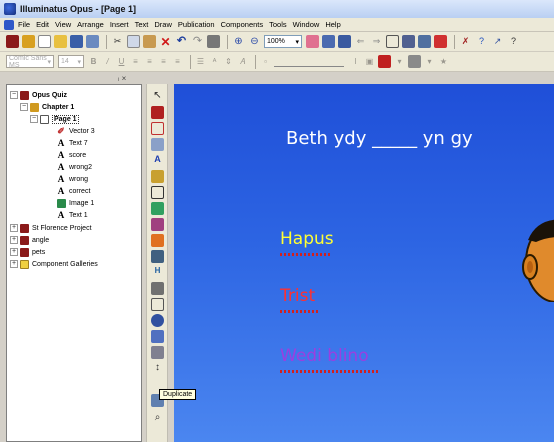  What do you see at coordinates (63, 24) in the screenshot?
I see `menu-view: View` at bounding box center [63, 24].